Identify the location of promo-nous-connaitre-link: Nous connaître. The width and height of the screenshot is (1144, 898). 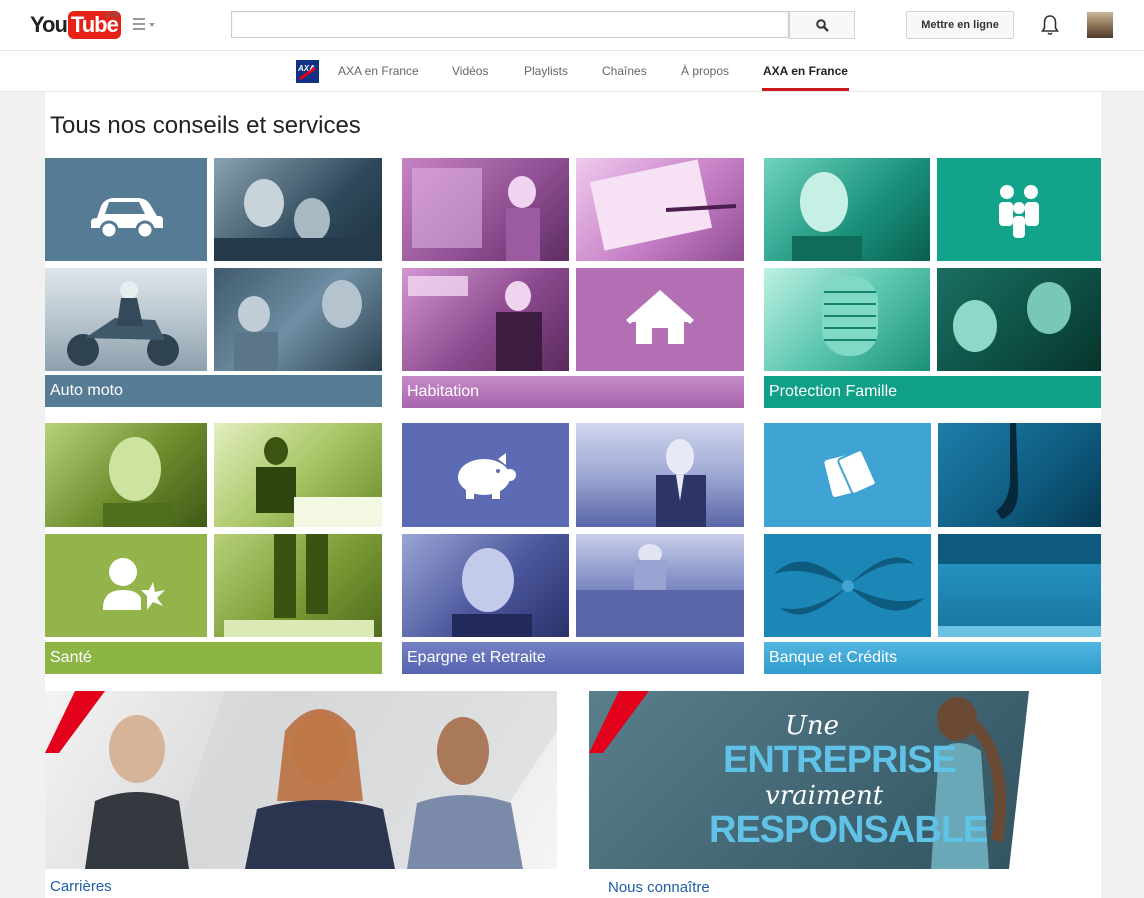
(659, 887).